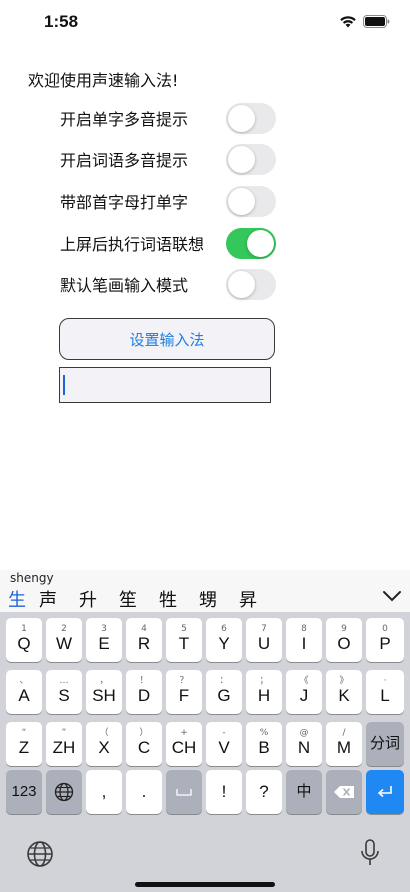 The width and height of the screenshot is (410, 892). What do you see at coordinates (88, 599) in the screenshot?
I see `candidate-item: 升` at bounding box center [88, 599].